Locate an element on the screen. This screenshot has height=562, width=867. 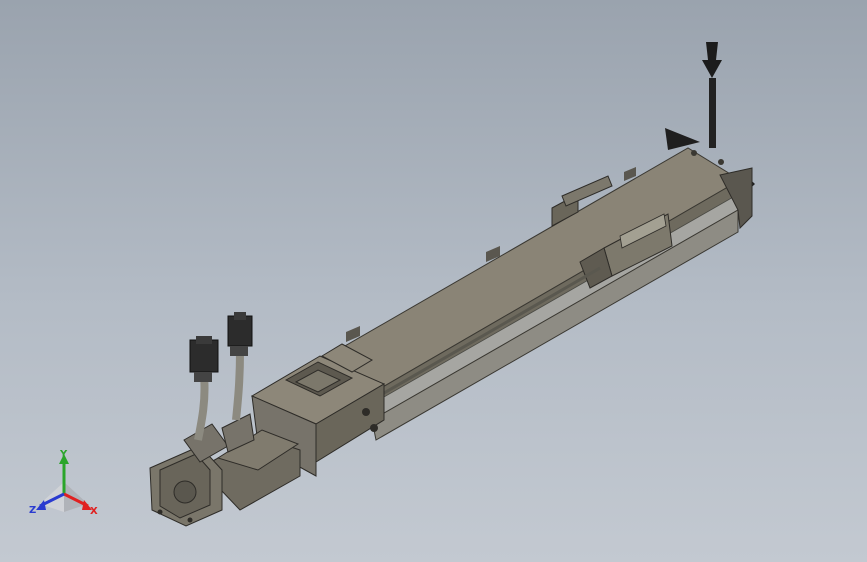
z-axis-label: Z is located at coordinates (33, 510).